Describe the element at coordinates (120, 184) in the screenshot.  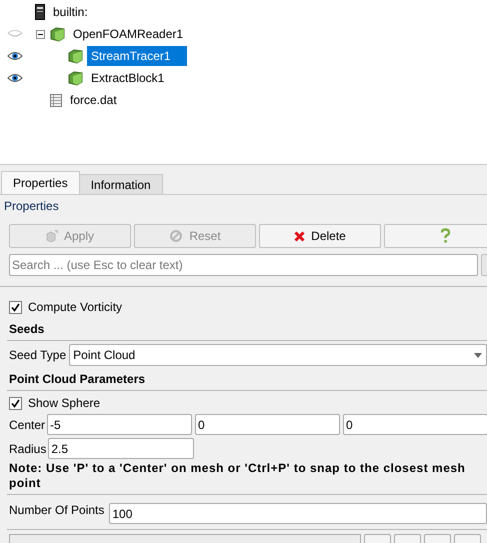
I see `tab: Information` at that location.